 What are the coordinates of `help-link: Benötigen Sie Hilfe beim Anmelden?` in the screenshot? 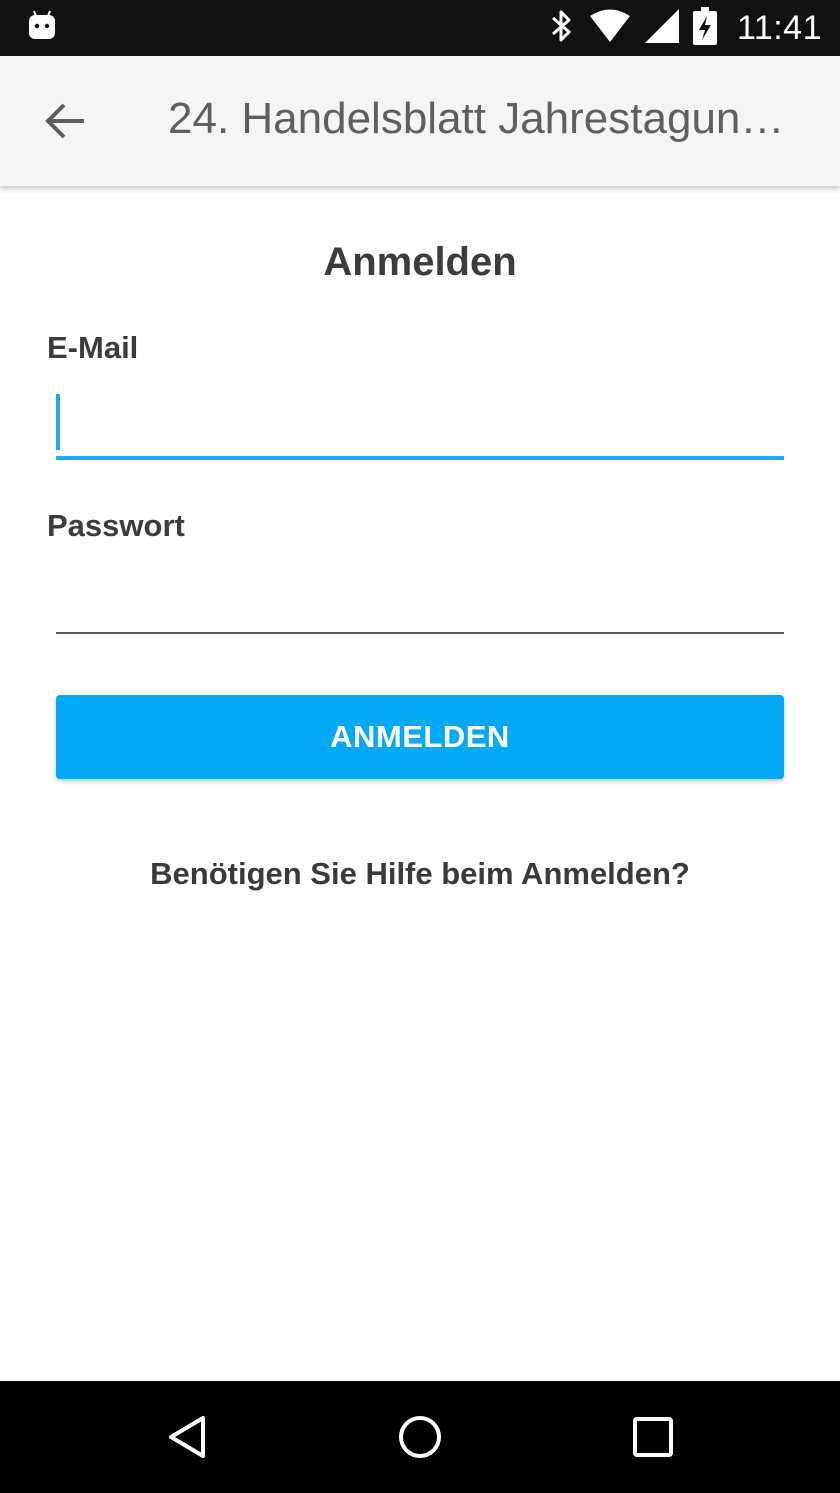 It's located at (420, 874).